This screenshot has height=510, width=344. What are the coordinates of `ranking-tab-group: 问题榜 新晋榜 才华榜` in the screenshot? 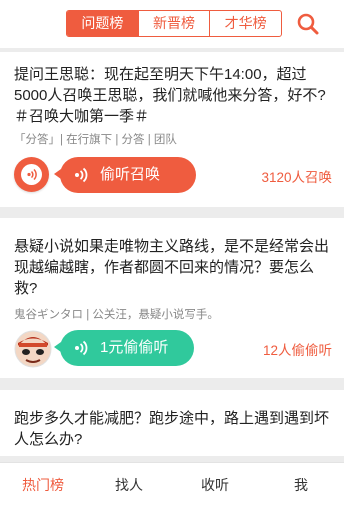 It's located at (174, 23).